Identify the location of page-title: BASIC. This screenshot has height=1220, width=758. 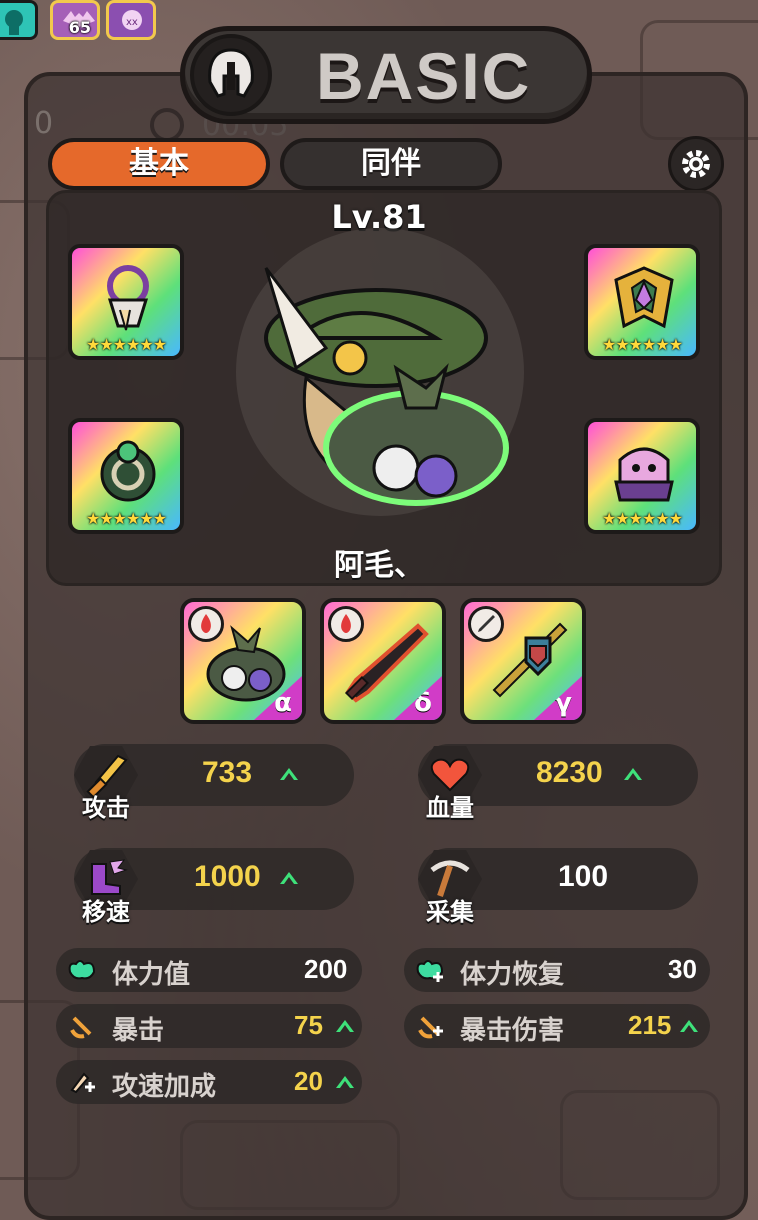
(424, 76).